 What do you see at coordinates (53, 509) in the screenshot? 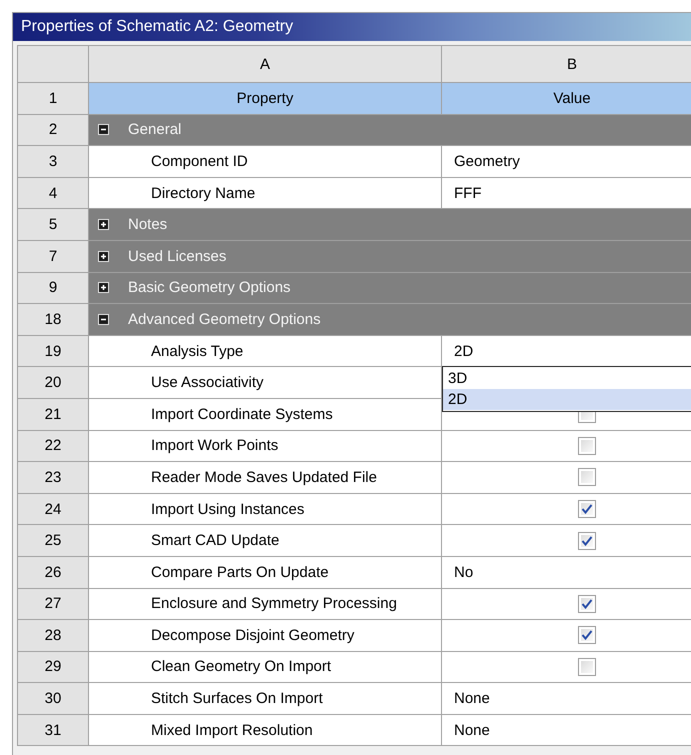
I see `row-number: 24` at bounding box center [53, 509].